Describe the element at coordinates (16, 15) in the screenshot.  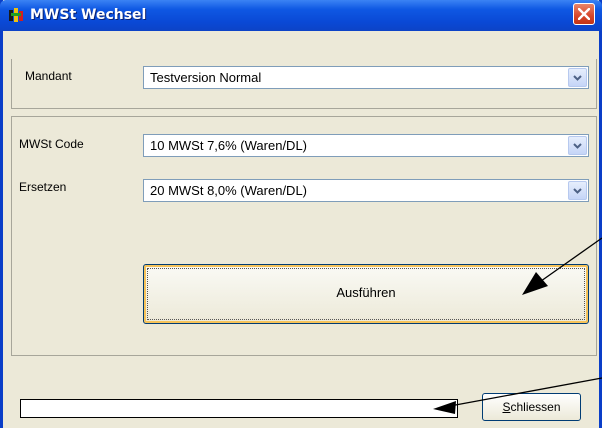
I see `app-icon` at that location.